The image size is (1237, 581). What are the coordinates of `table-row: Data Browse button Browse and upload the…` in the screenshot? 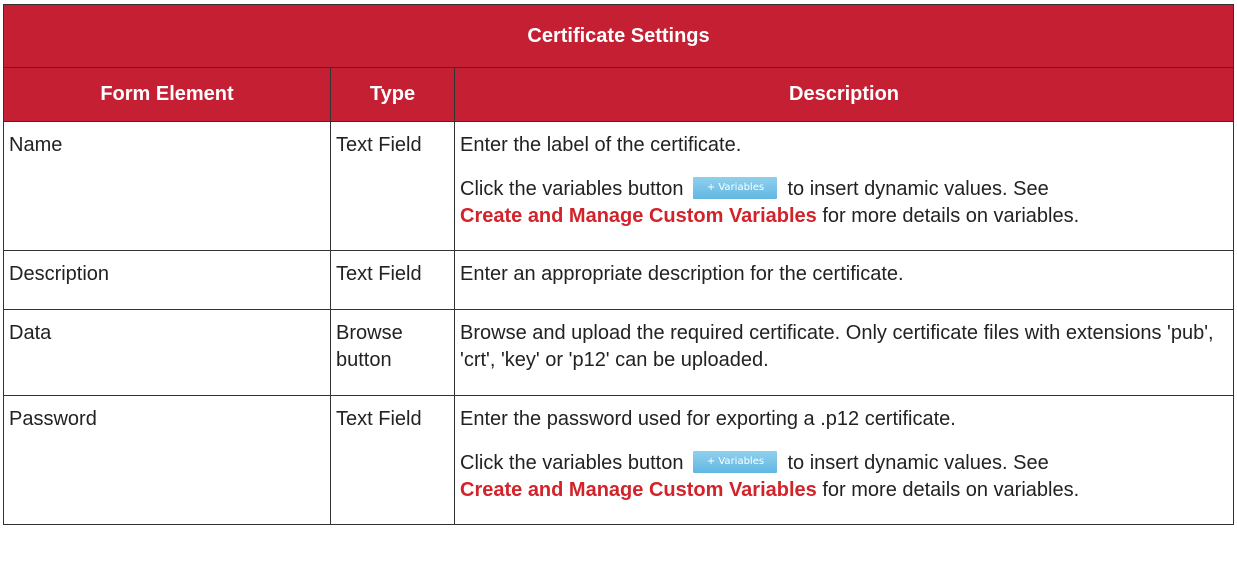 It's located at (619, 352).